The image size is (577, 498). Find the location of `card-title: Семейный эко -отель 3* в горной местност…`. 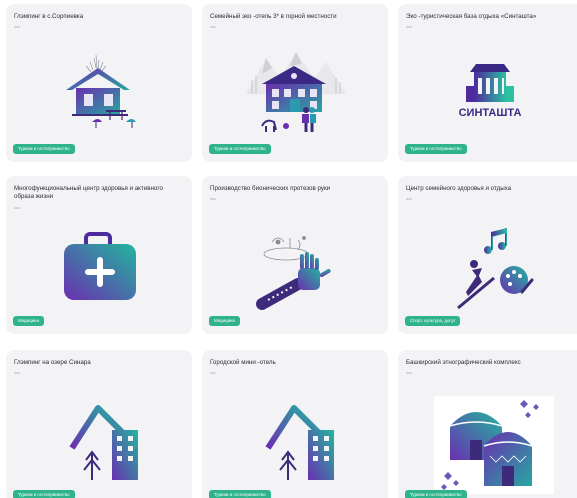

card-title: Семейный эко -отель 3* в горной местност… is located at coordinates (273, 16).